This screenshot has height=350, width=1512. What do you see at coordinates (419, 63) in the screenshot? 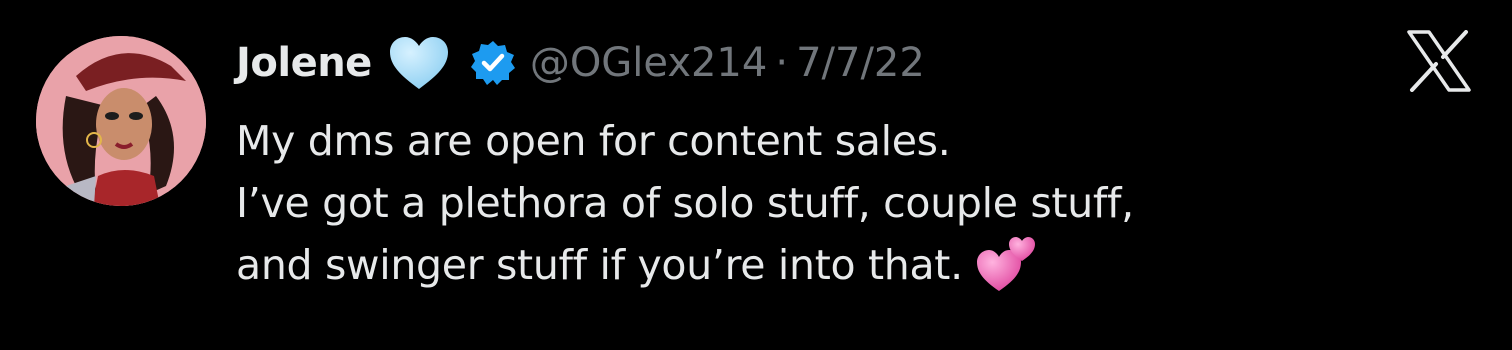
I see `light-blue-heart-icon` at bounding box center [419, 63].